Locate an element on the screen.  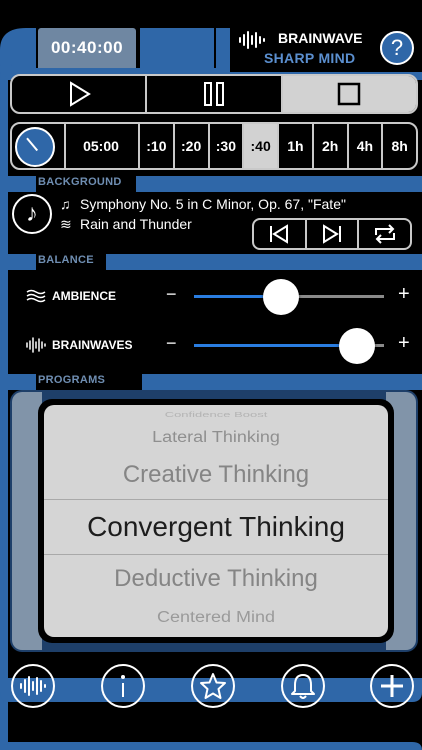
program-item: Lateral Thinking is located at coordinates (216, 438).